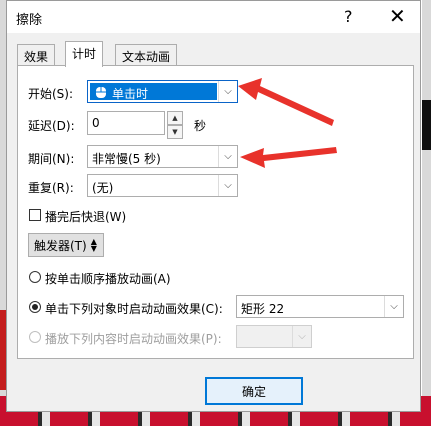 This screenshot has width=431, height=426. I want to click on annotation-arrow-start, so click(286, 102).